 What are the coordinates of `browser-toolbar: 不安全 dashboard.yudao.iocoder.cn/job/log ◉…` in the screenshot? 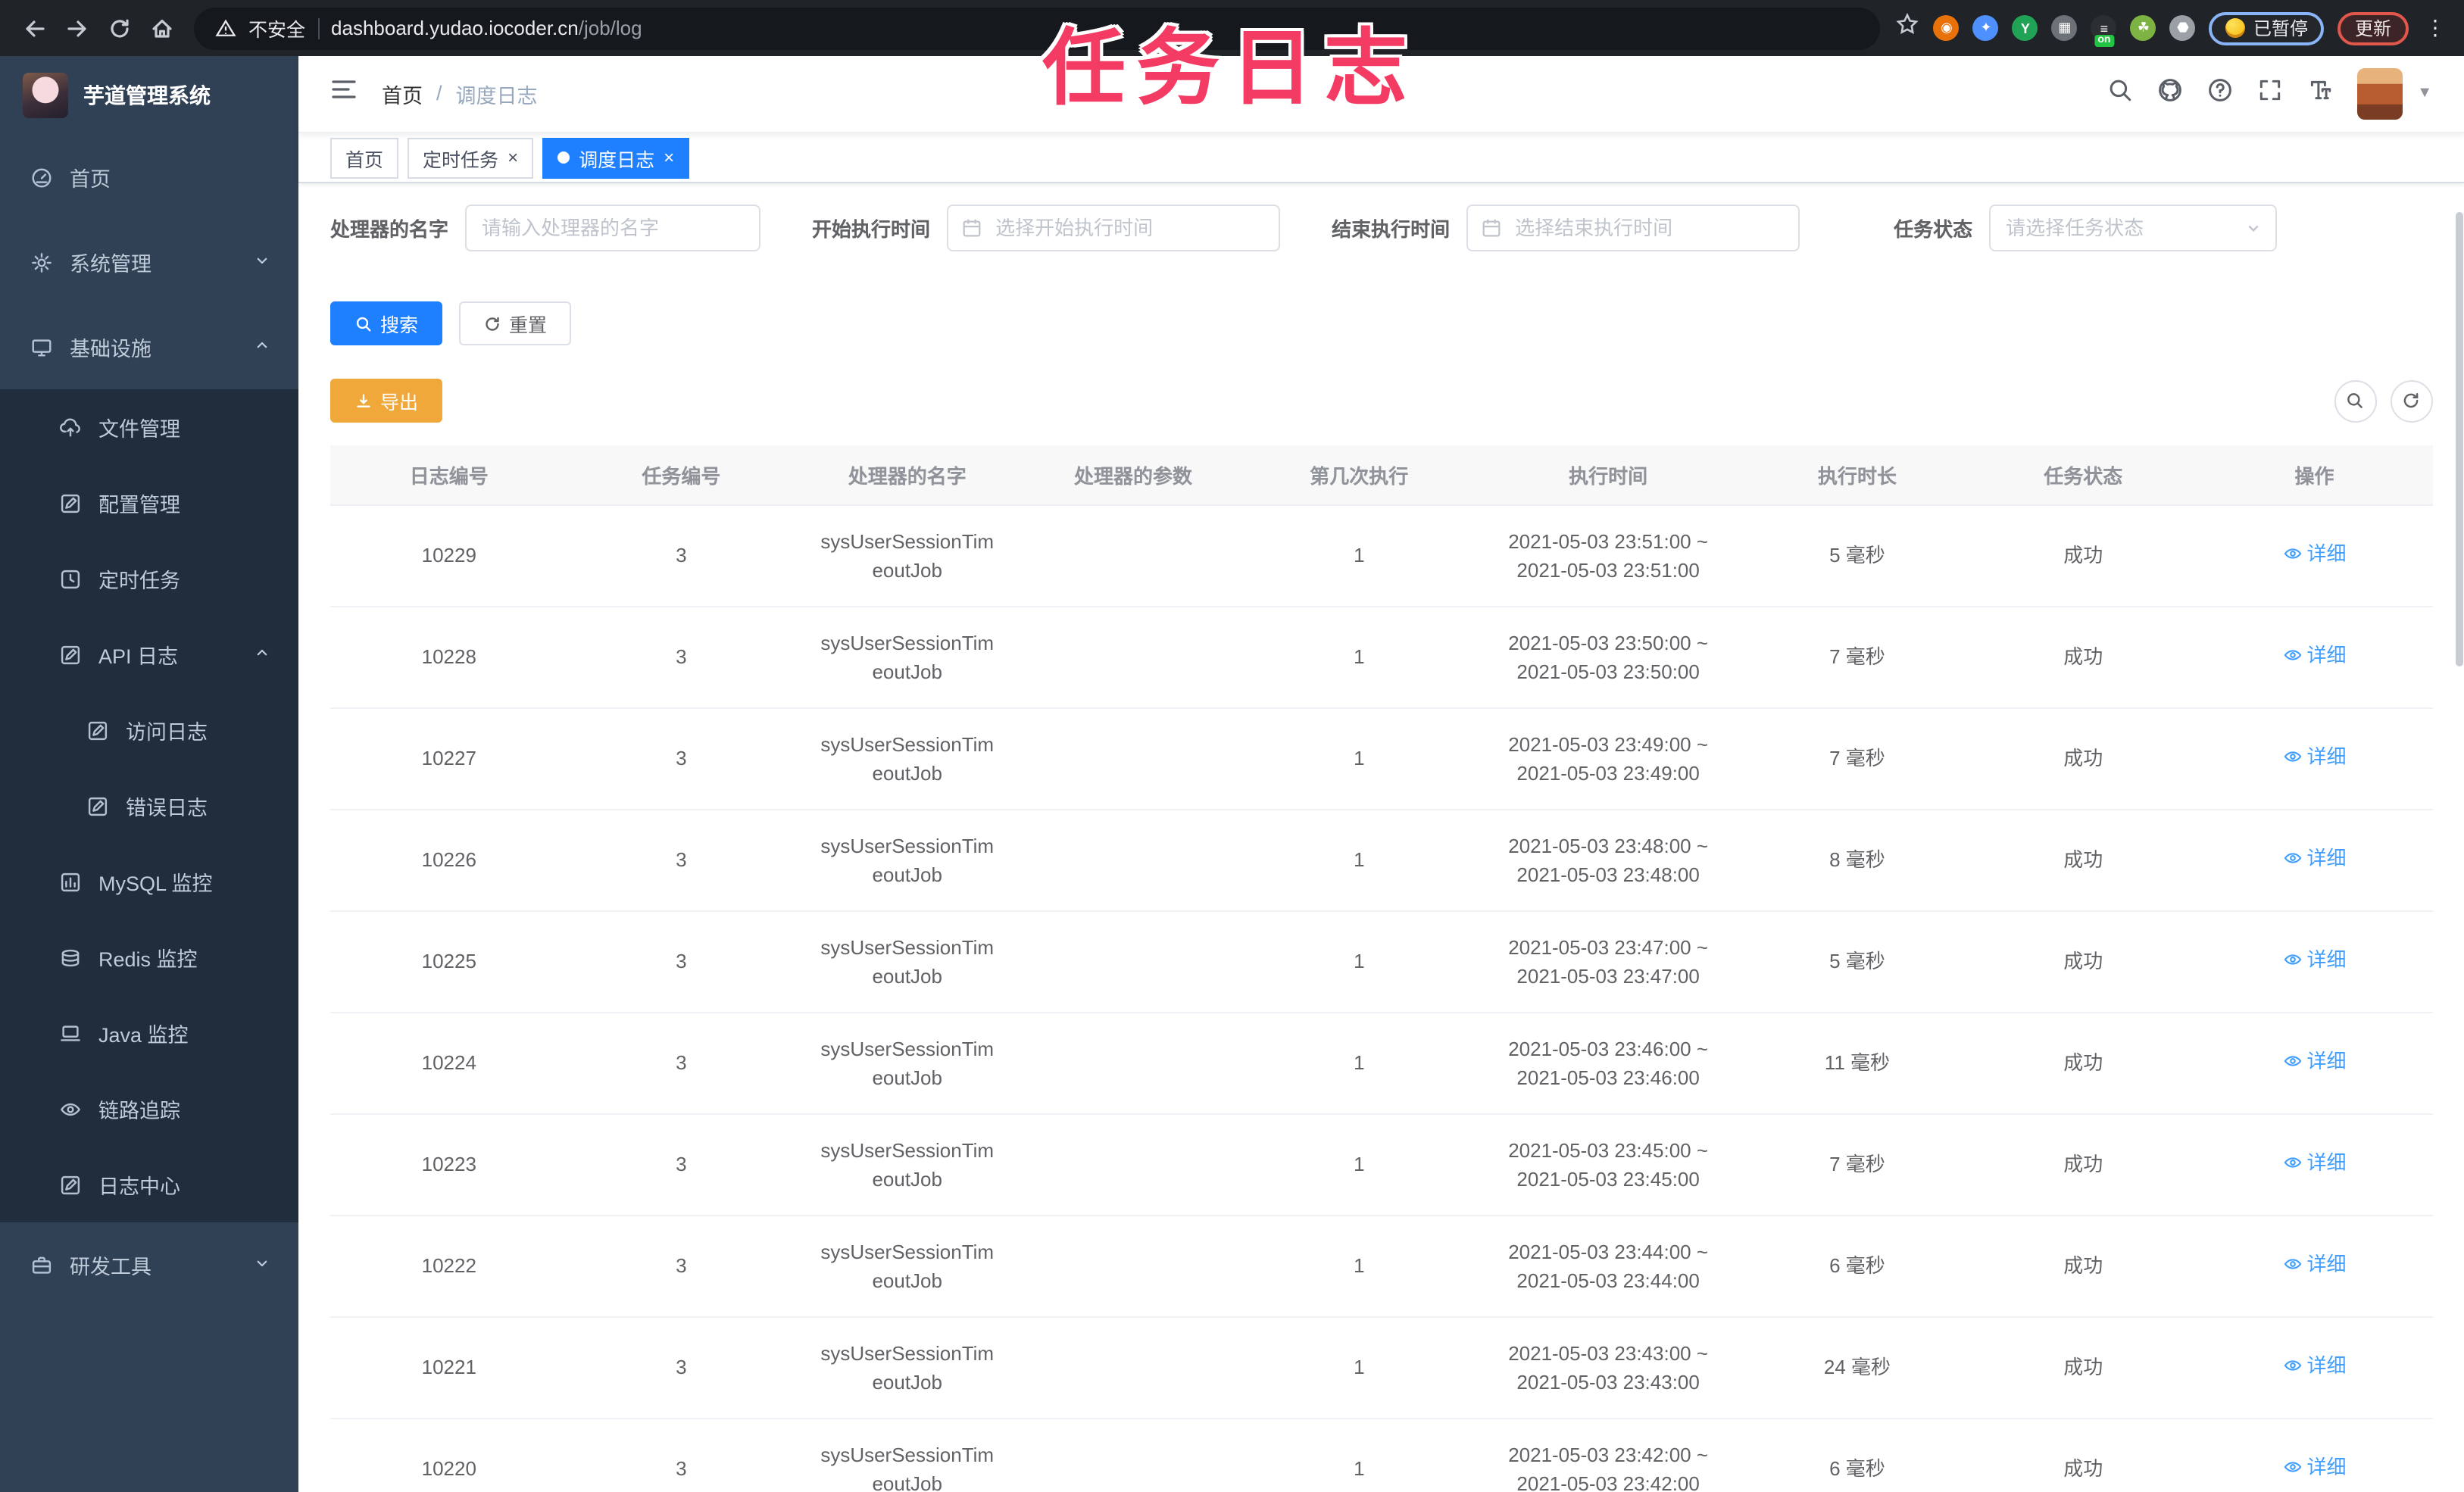 It's located at (1232, 28).